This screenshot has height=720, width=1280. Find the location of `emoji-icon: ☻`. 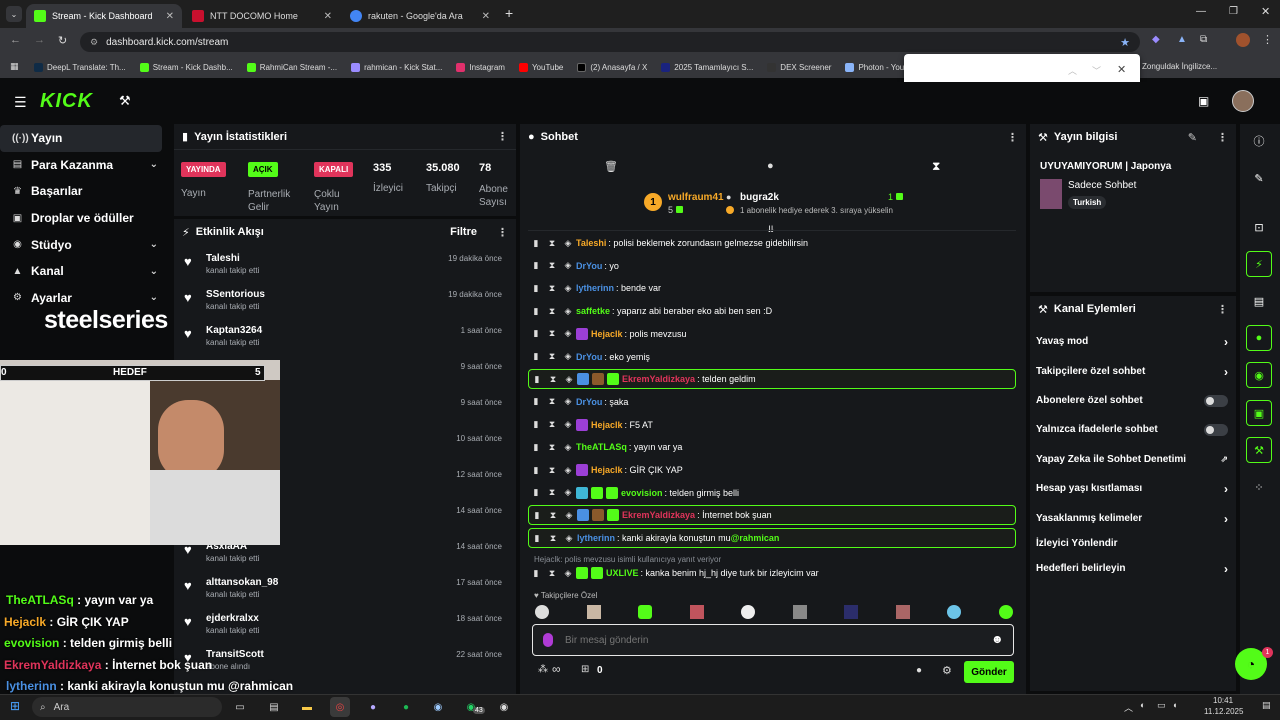

emoji-icon: ☻ is located at coordinates (997, 639).